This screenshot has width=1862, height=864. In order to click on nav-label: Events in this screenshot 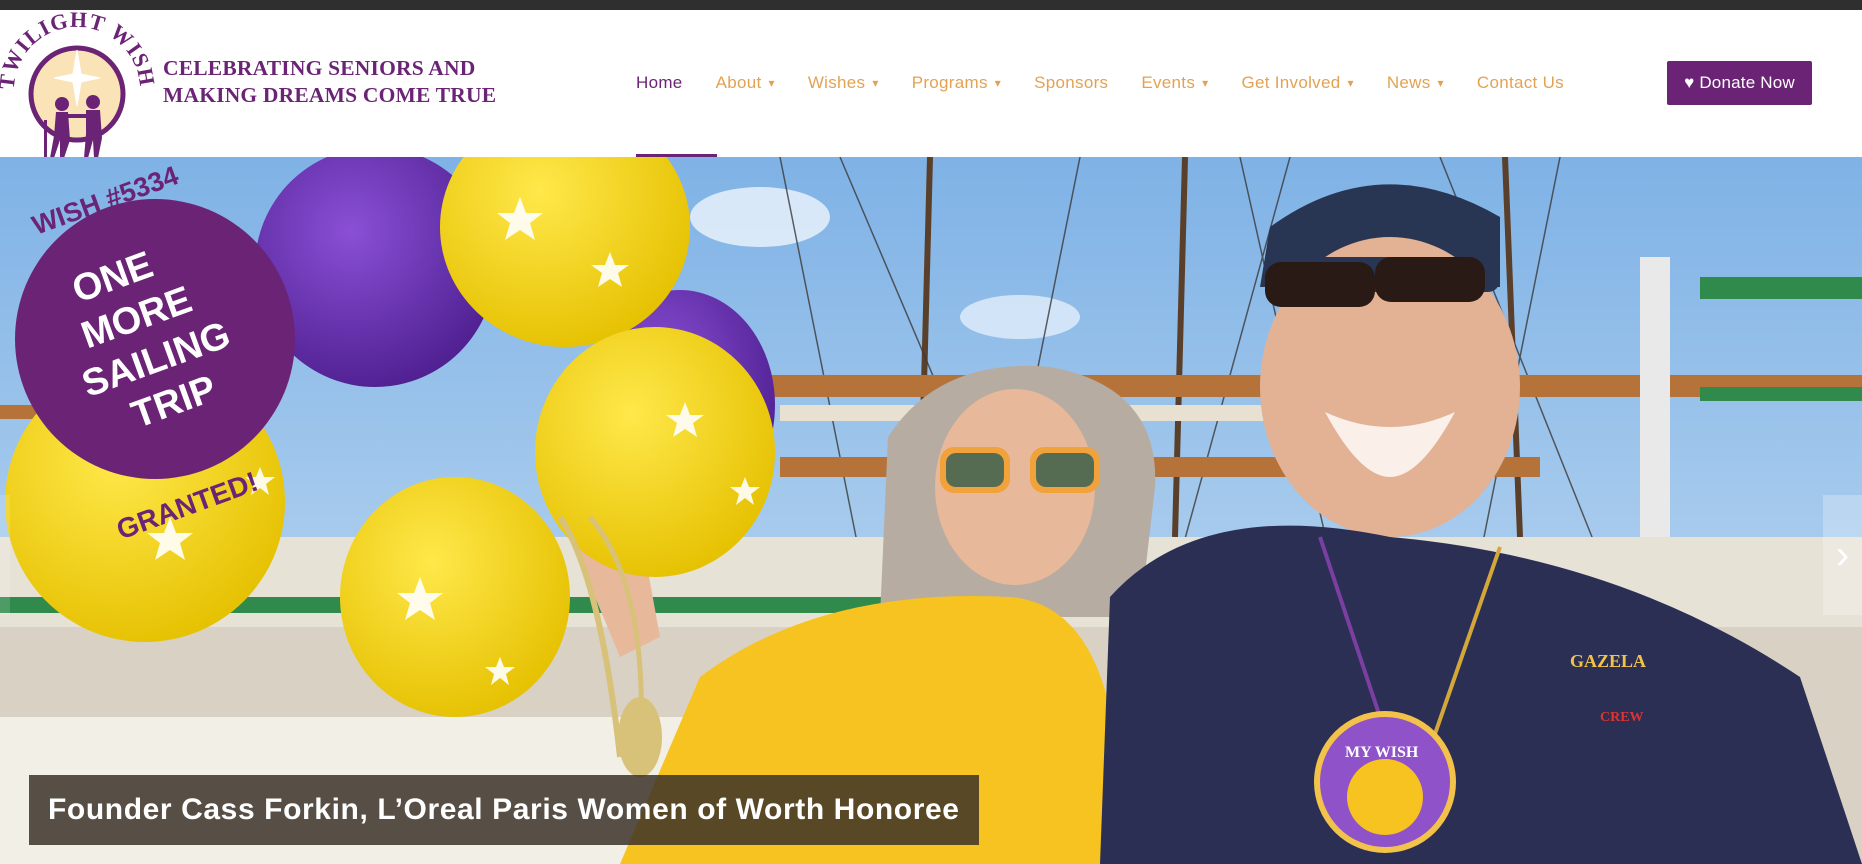, I will do `click(1168, 82)`.